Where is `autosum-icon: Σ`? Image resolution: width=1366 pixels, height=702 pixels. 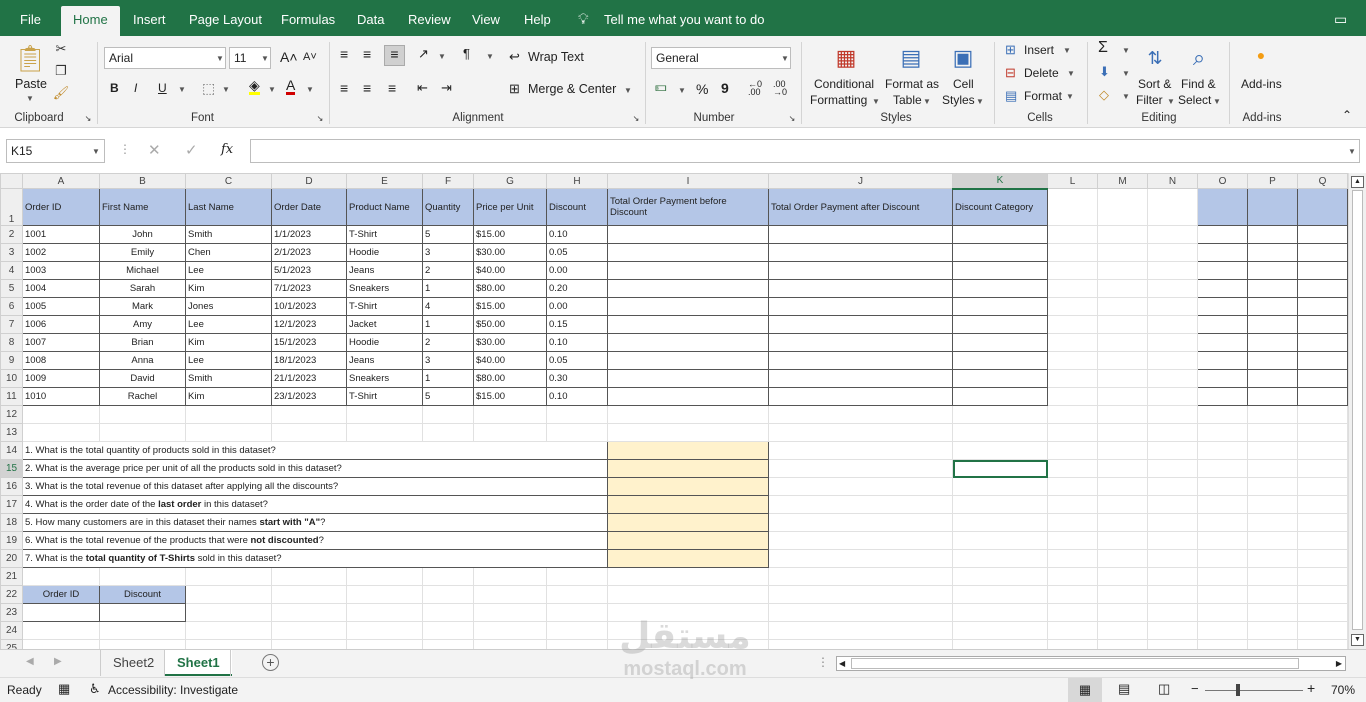
autosum-icon: Σ is located at coordinates (1103, 48).